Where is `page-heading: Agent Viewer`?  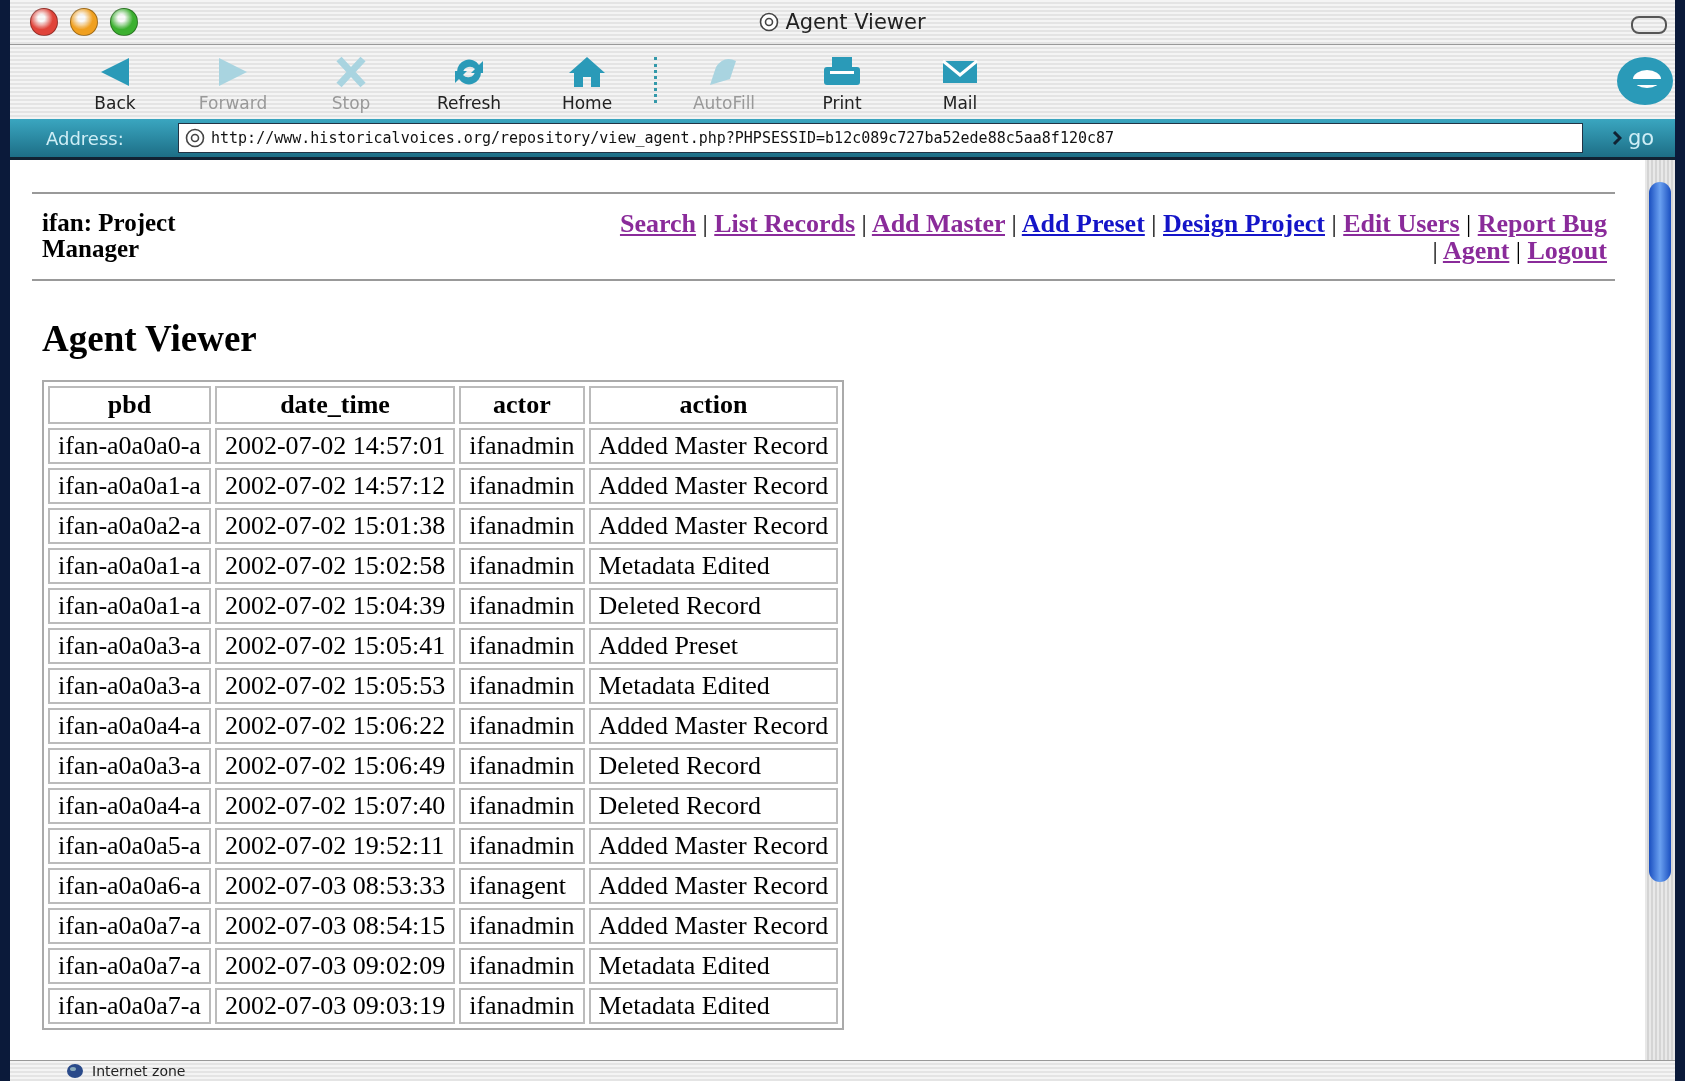
page-heading: Agent Viewer is located at coordinates (150, 338).